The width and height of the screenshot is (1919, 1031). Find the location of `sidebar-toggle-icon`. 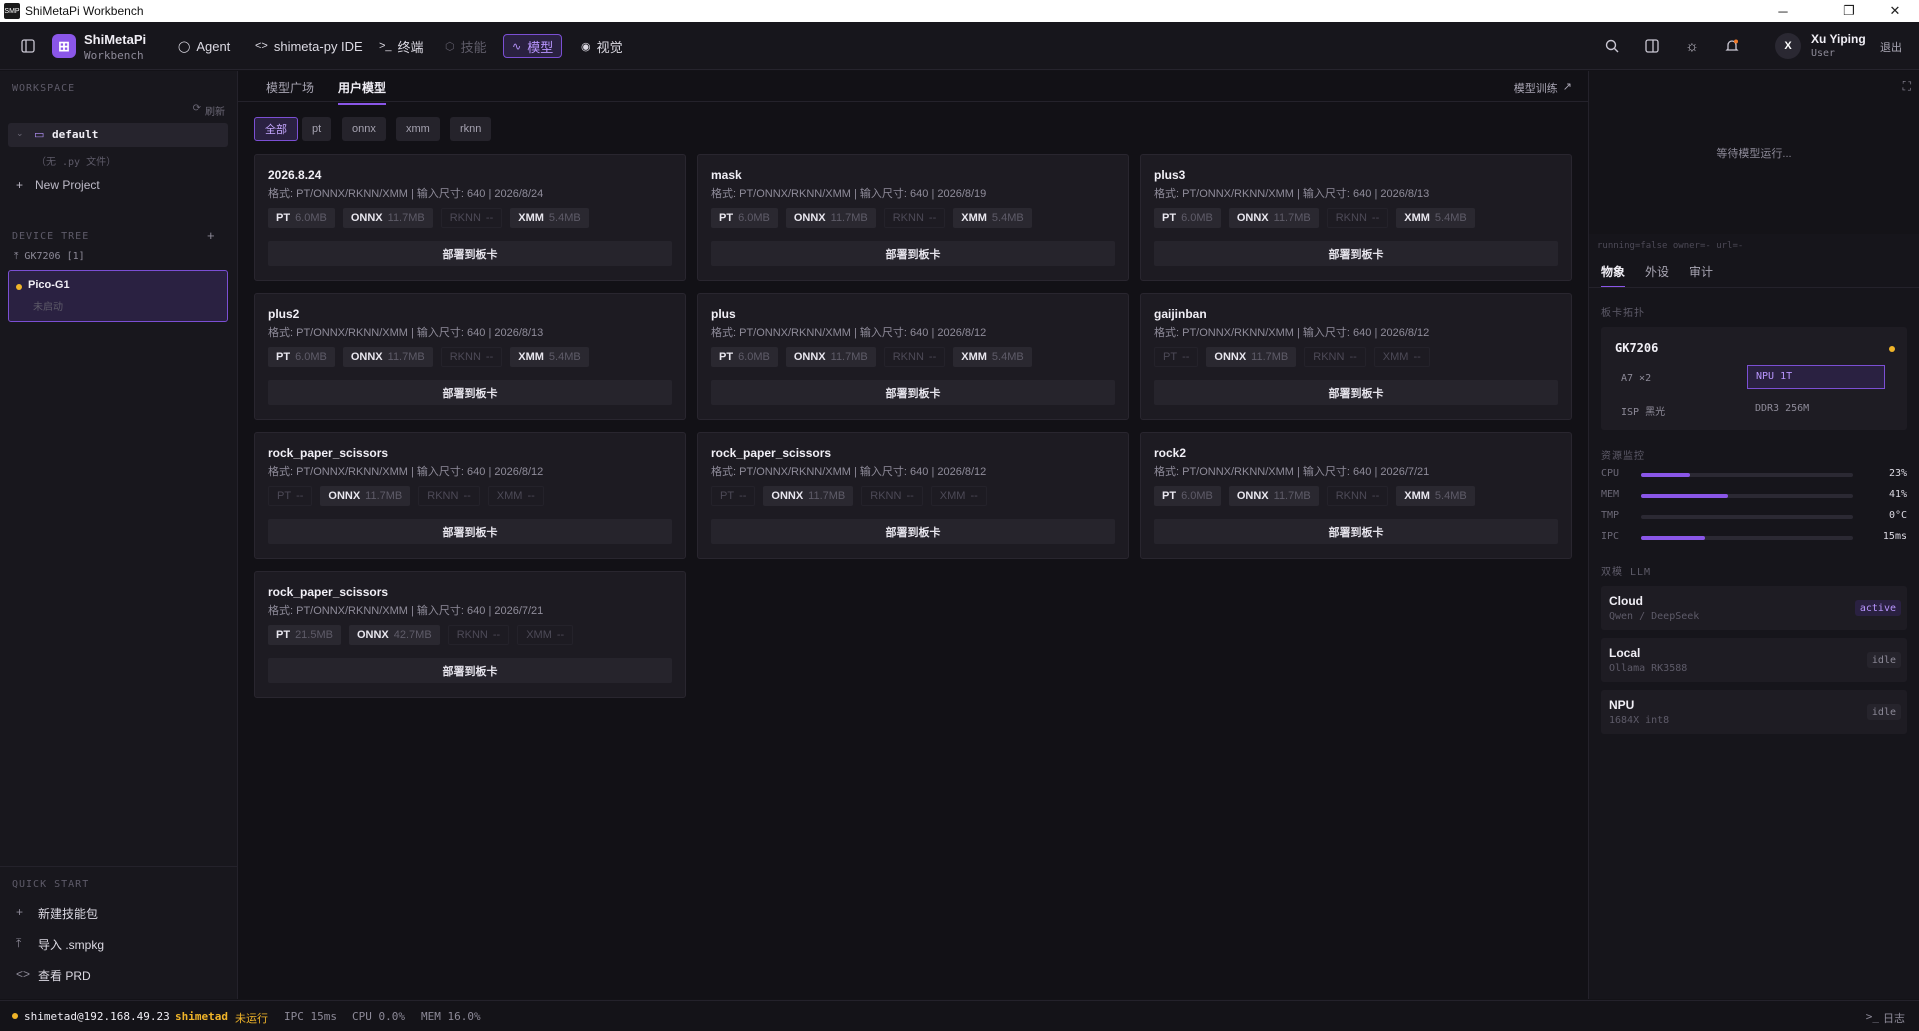

sidebar-toggle-icon is located at coordinates (28, 46).